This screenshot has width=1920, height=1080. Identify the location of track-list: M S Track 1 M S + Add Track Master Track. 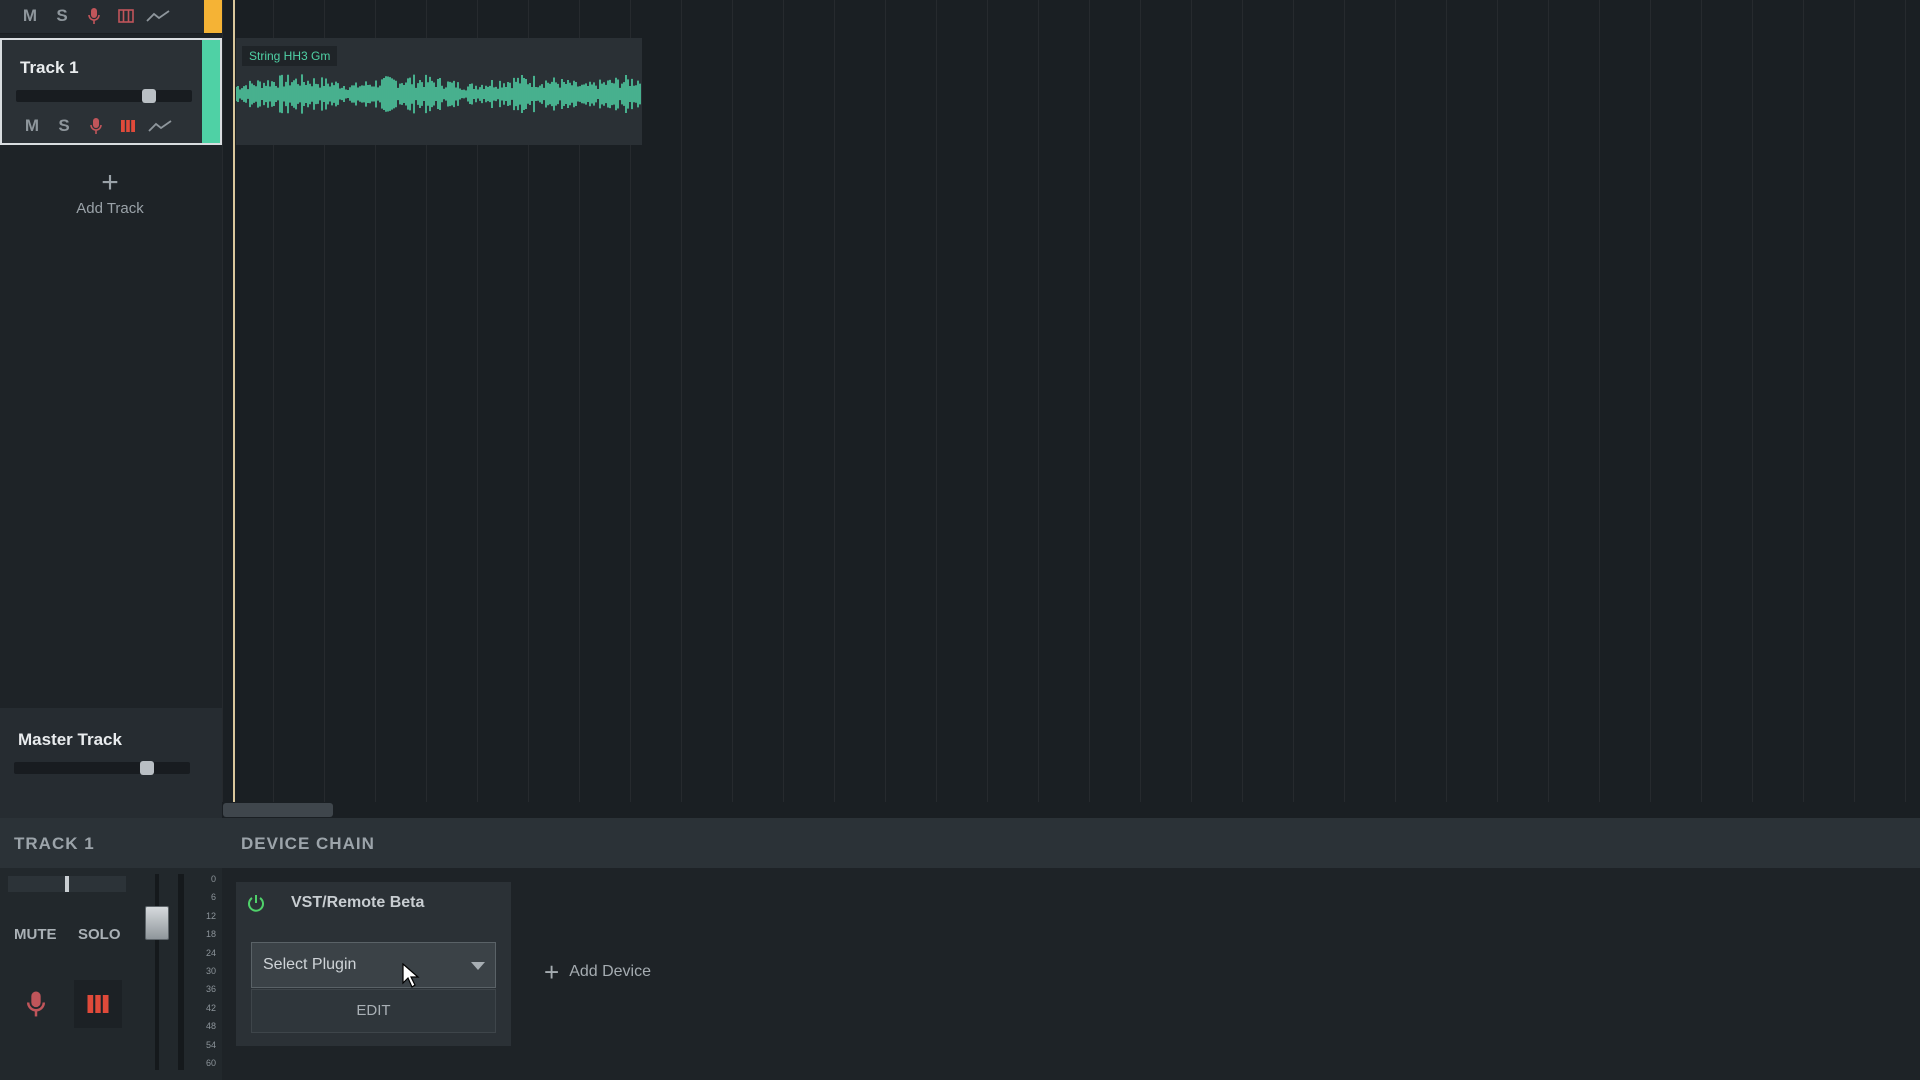
(111, 409).